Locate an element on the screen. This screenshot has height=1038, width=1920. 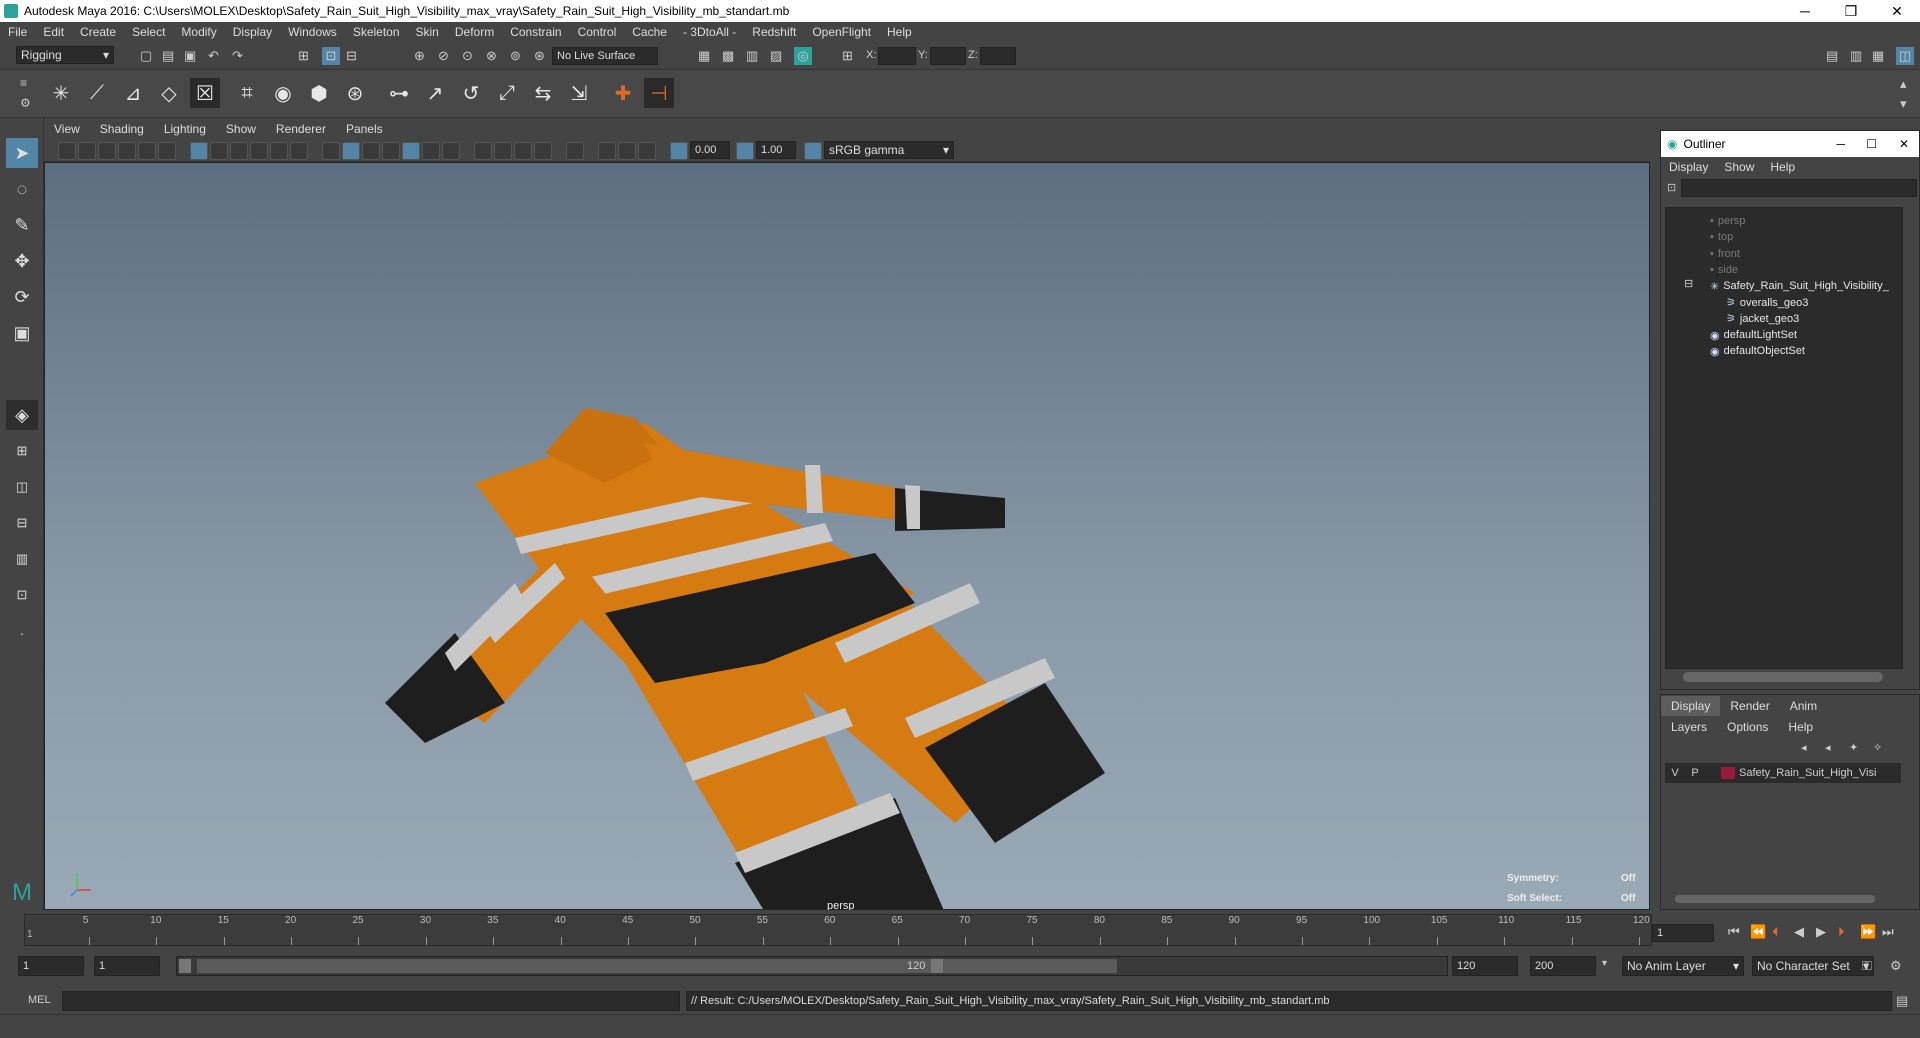
image-plane-icon is located at coordinates (127, 151).